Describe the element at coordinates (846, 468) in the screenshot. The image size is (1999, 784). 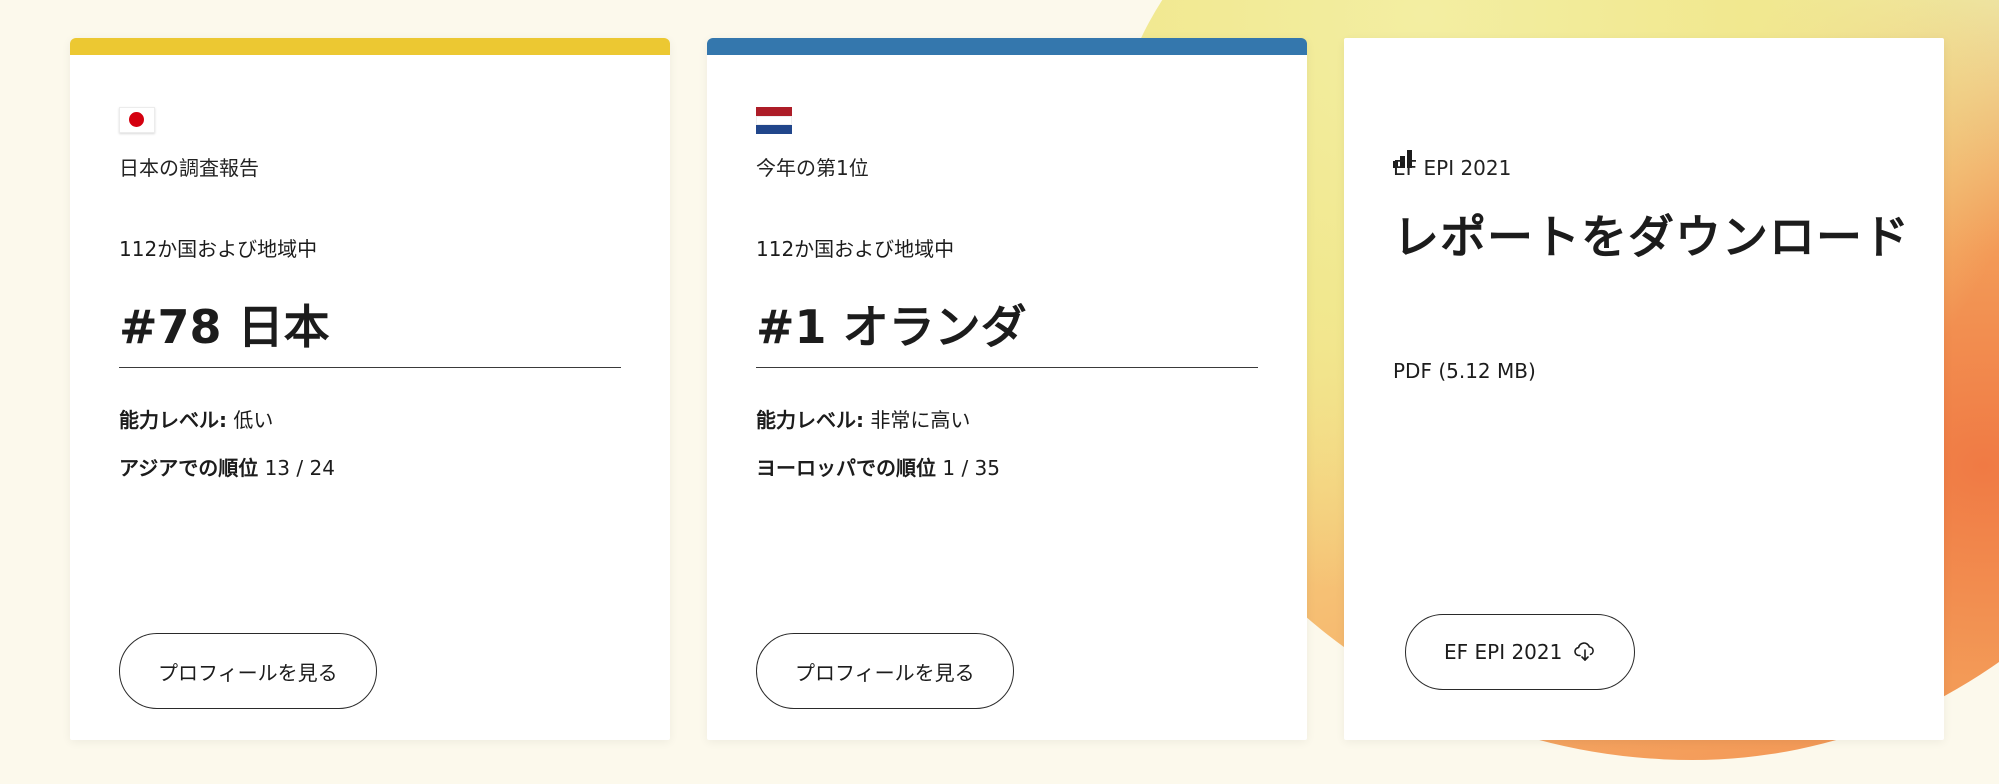
I see `regional-rank-label: ヨーロッパでの順位` at that location.